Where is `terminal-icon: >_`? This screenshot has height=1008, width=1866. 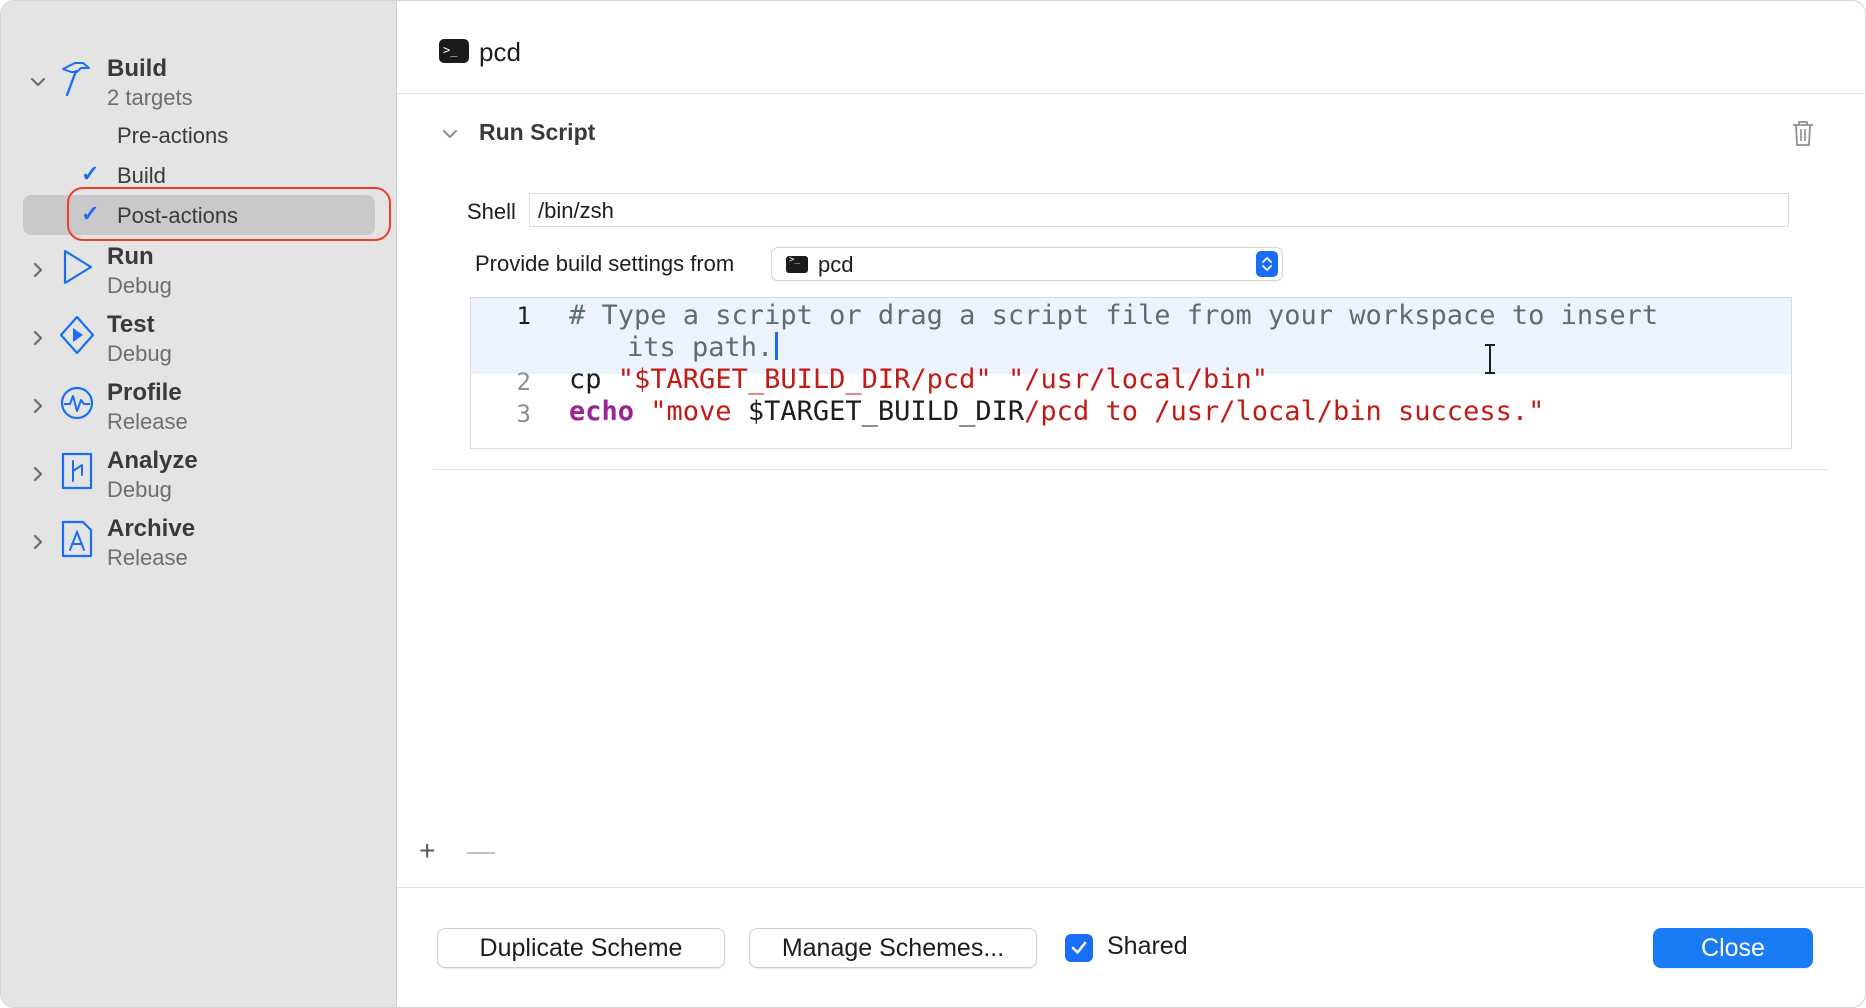 terminal-icon: >_ is located at coordinates (454, 51).